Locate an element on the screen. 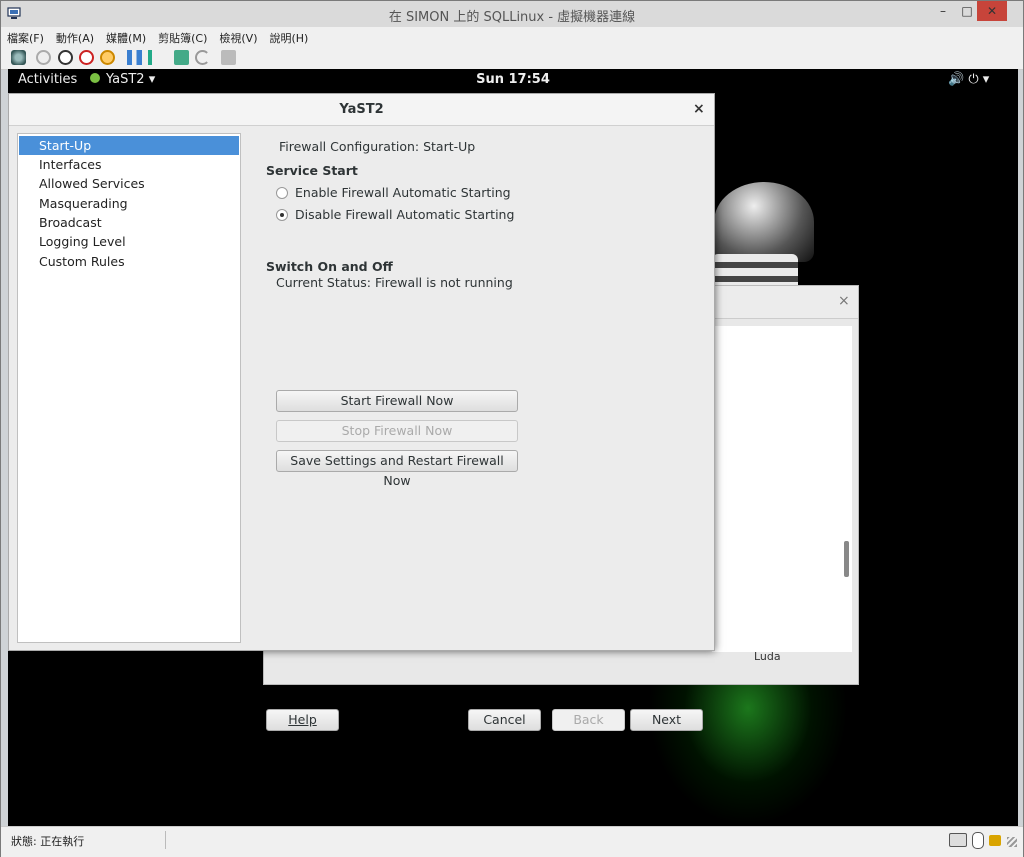 The height and width of the screenshot is (857, 1024). sidebar-item-start-up: Start-Up is located at coordinates (129, 145).